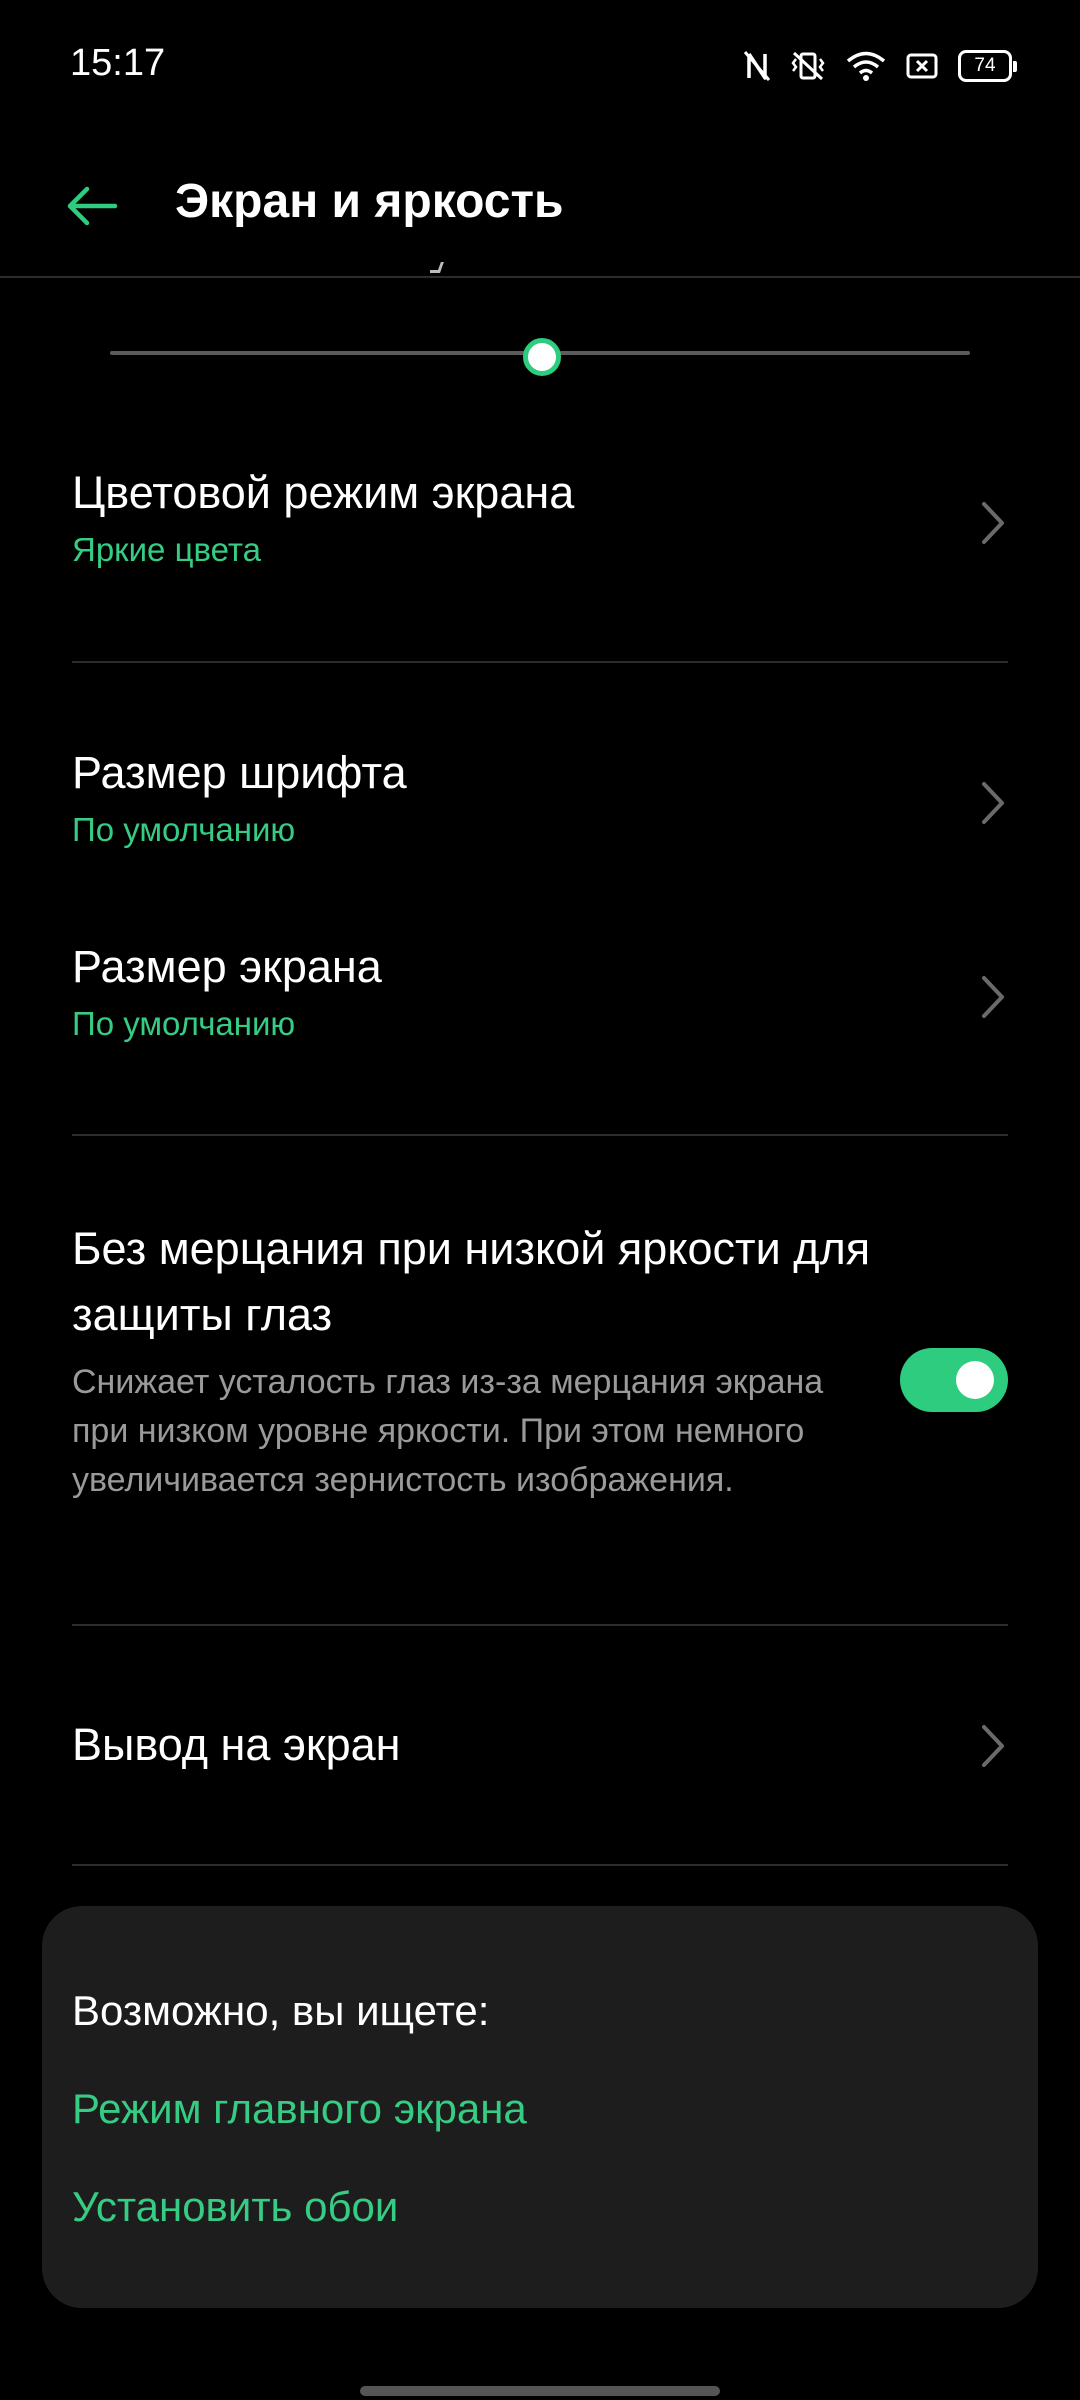  I want to click on vibrate-icon, so click(808, 66).